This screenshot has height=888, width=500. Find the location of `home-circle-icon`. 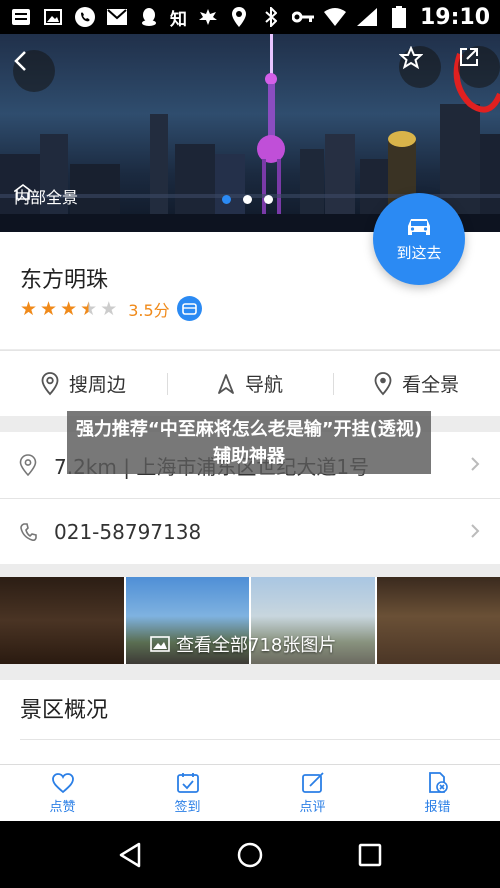

home-circle-icon is located at coordinates (250, 855).